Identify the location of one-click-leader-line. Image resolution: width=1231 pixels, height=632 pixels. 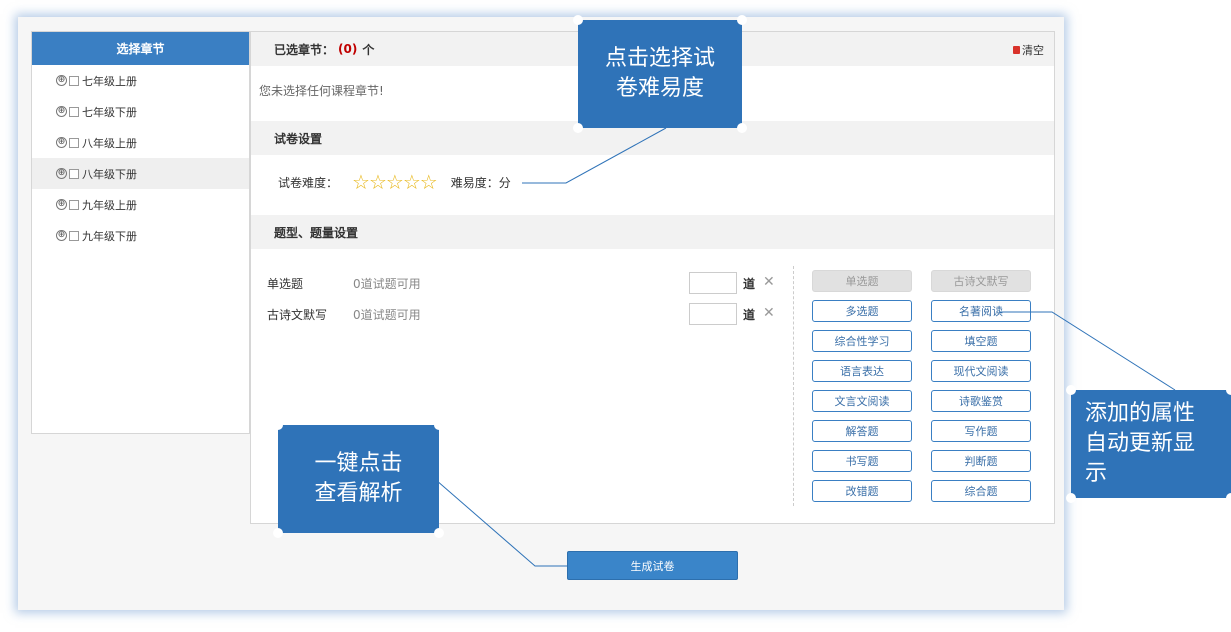
(501, 523).